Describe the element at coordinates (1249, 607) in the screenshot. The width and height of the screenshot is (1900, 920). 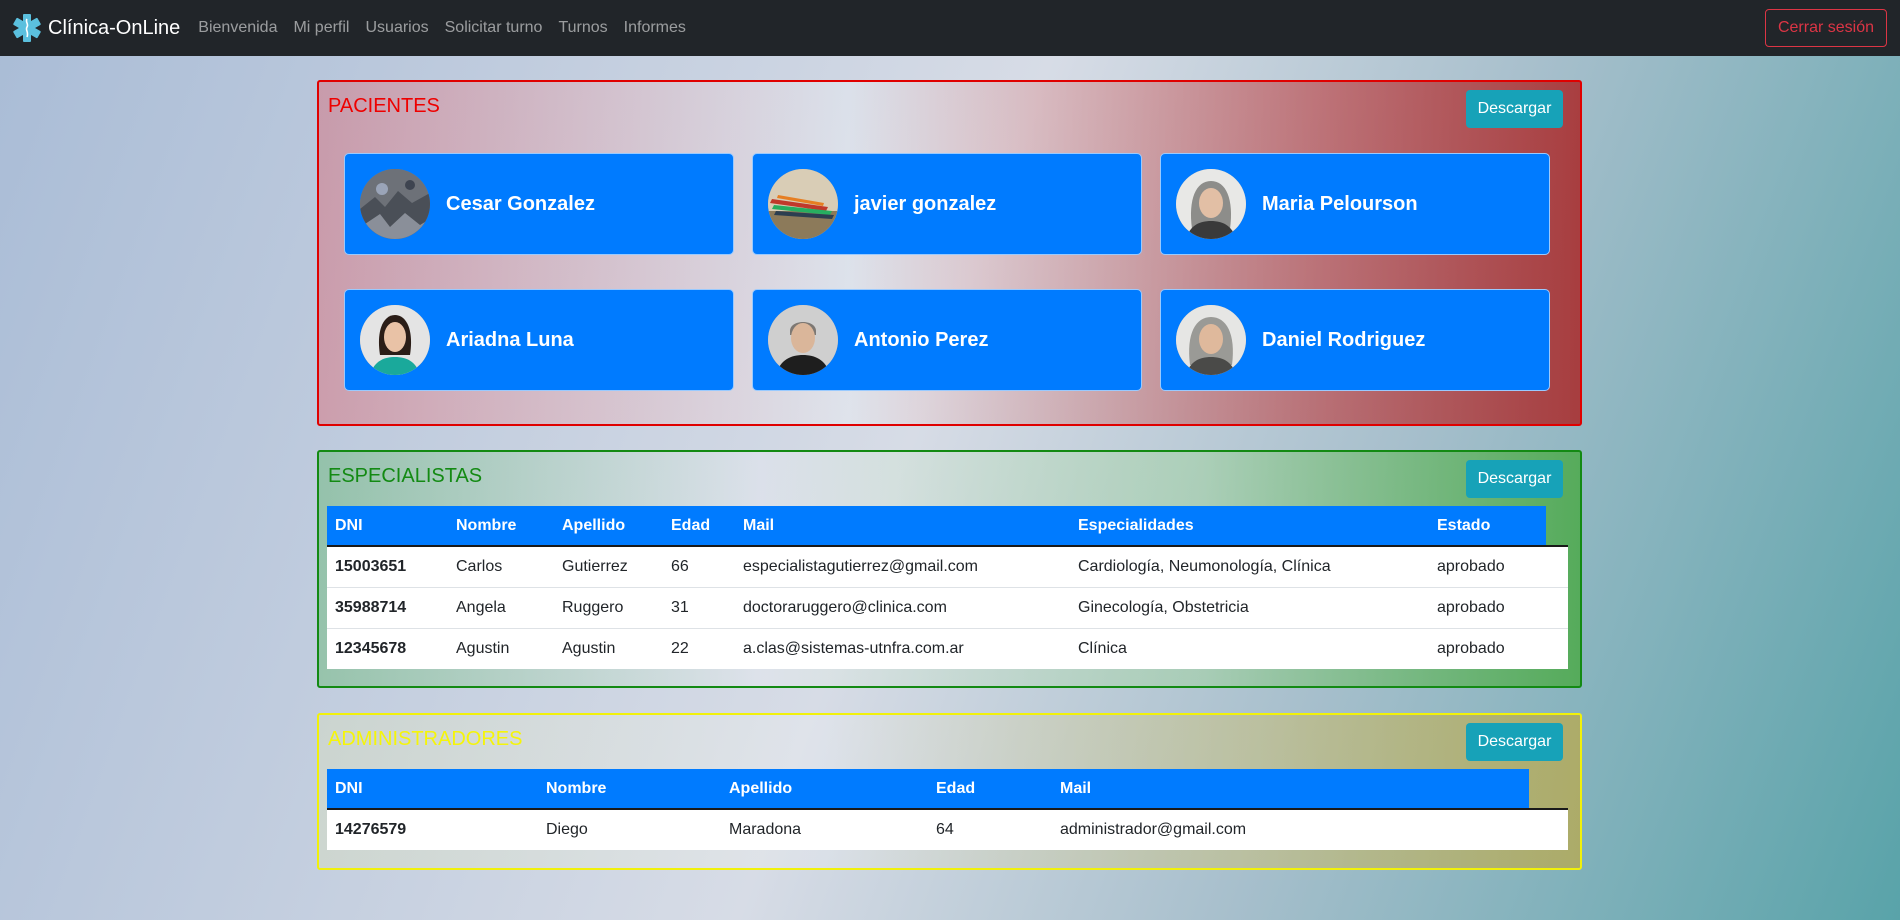
I see `cell-especialidades: Ginecología, Obstetricia` at that location.